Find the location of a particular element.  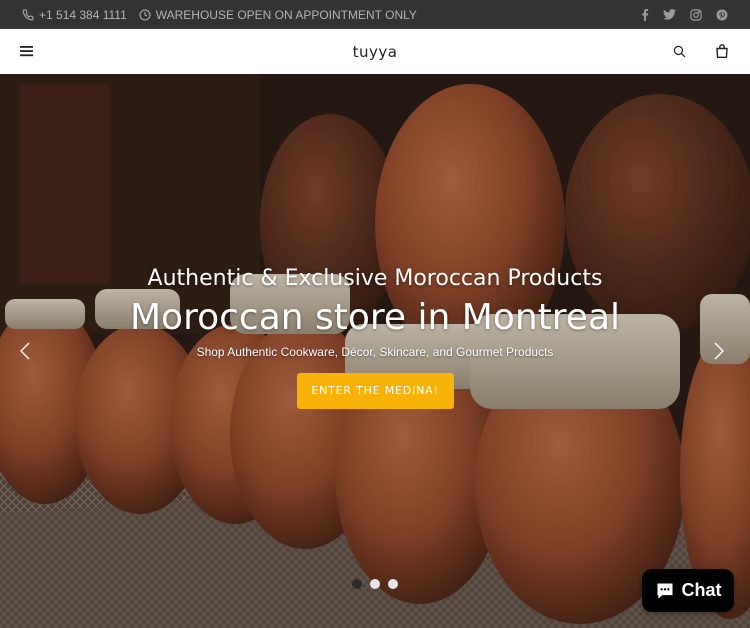

hamburger-menu-icon is located at coordinates (26, 53).